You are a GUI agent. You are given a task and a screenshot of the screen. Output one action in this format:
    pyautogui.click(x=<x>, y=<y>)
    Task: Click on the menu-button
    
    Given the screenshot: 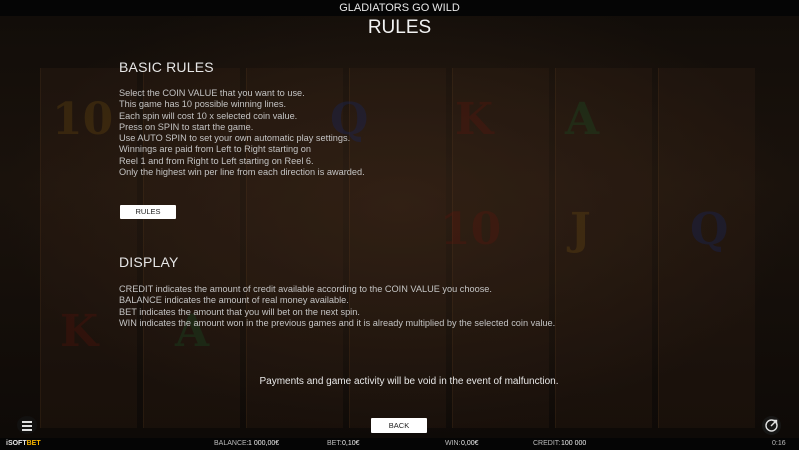 What is the action you would take?
    pyautogui.click(x=27, y=425)
    